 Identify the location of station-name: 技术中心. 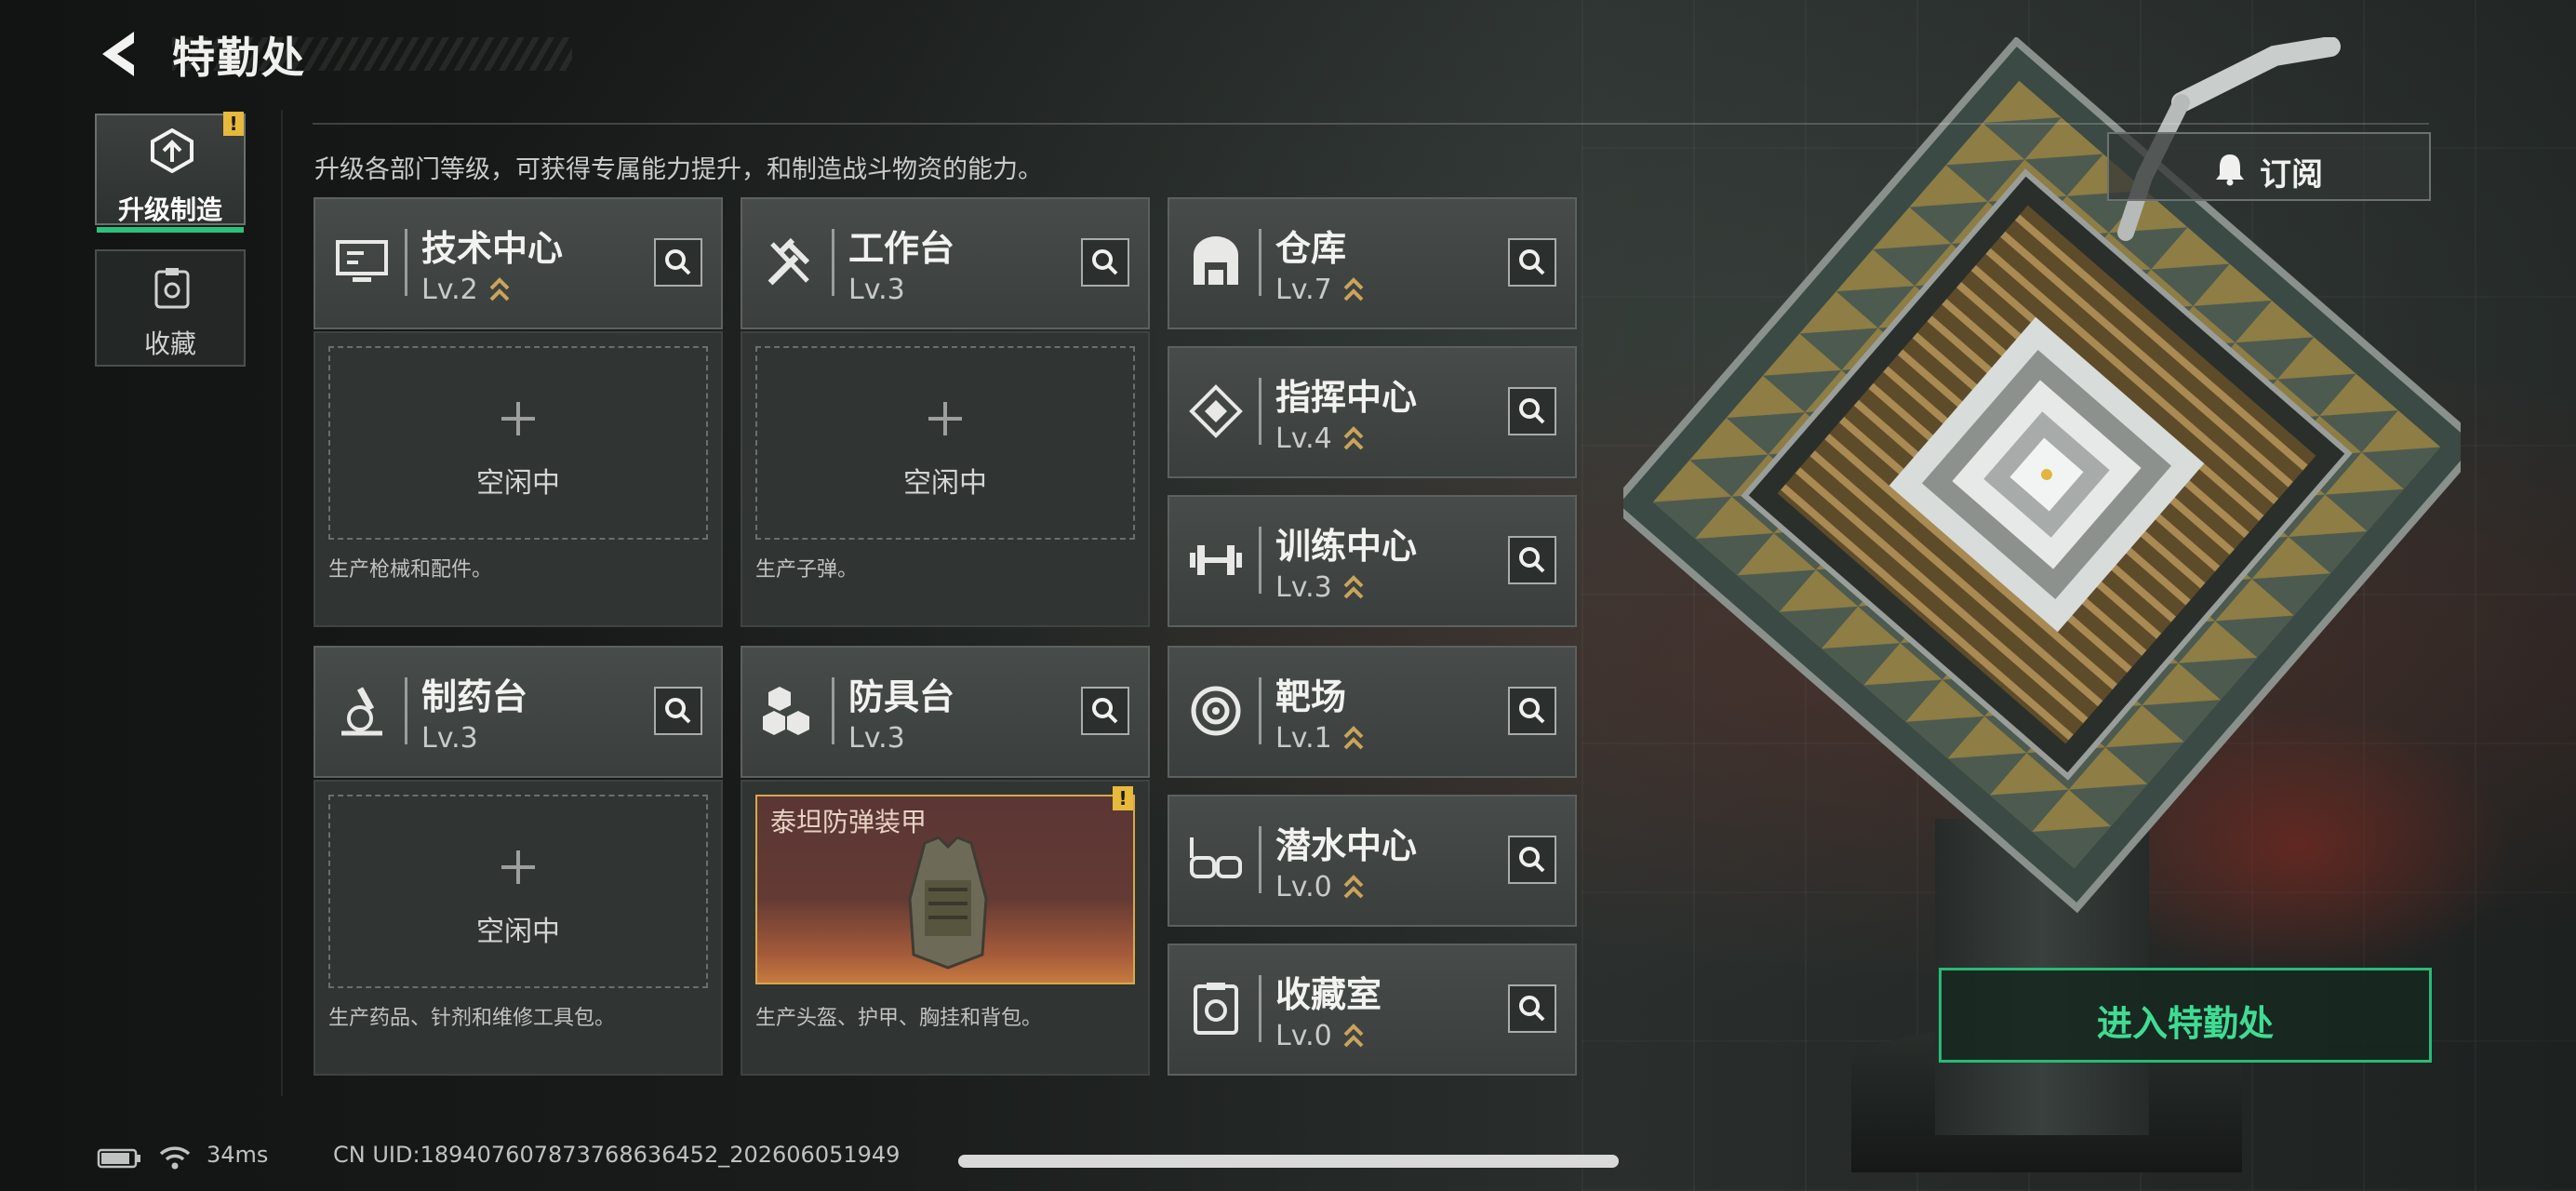
(492, 248).